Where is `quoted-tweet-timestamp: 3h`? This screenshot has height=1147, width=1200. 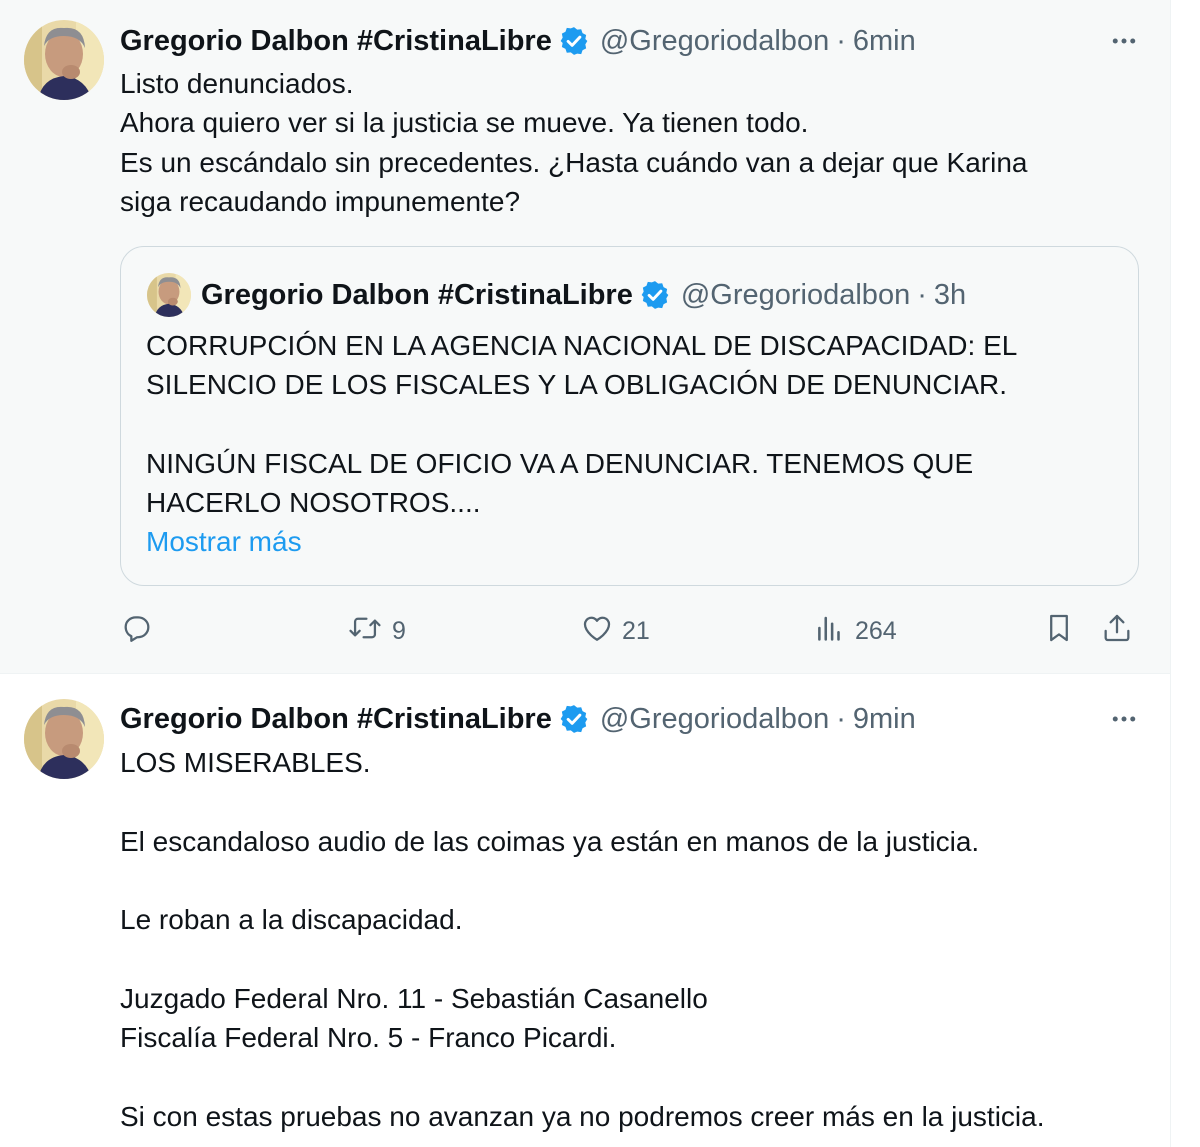
quoted-tweet-timestamp: 3h is located at coordinates (950, 295).